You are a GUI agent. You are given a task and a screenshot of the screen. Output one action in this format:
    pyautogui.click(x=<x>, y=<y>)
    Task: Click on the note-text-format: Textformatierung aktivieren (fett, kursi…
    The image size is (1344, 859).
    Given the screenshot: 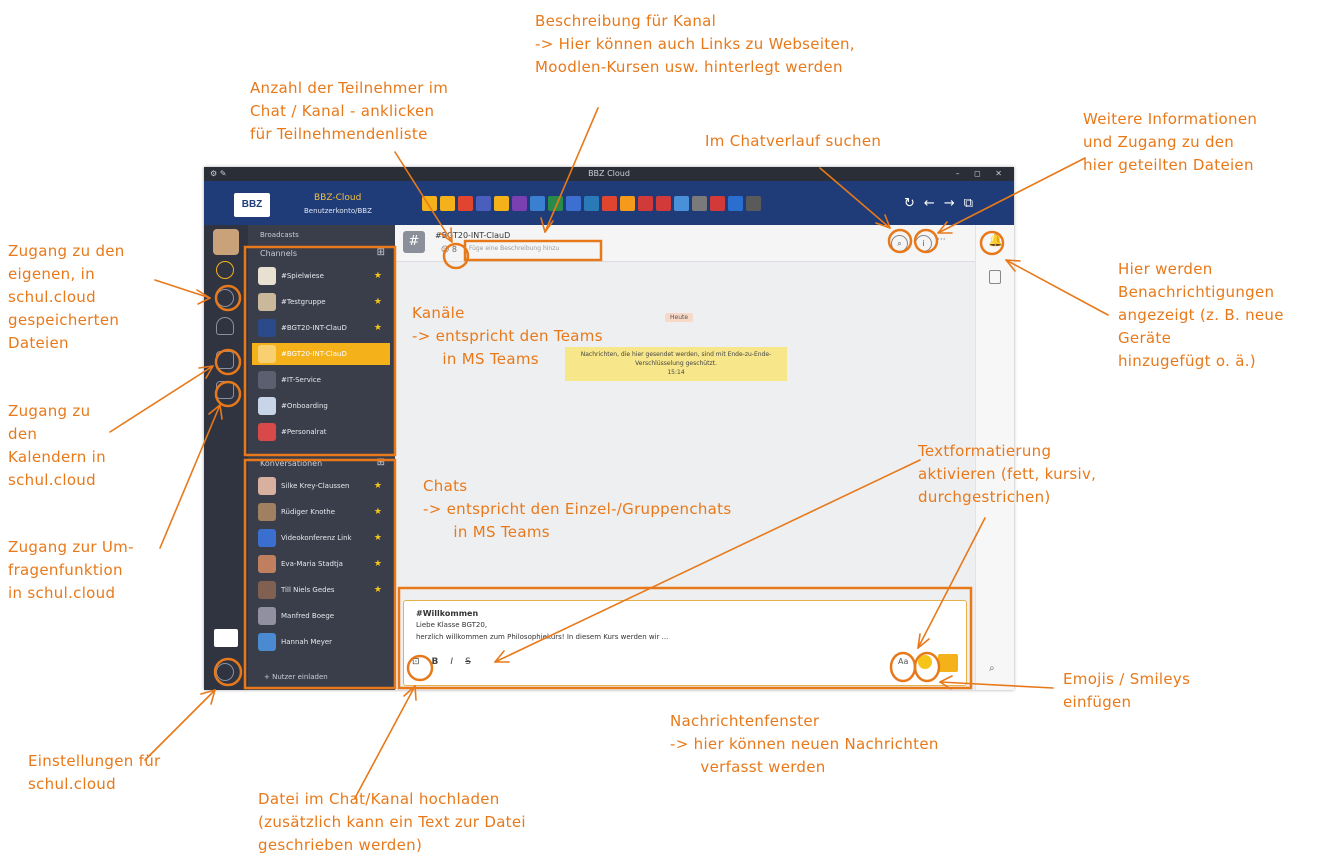 What is the action you would take?
    pyautogui.click(x=1007, y=474)
    